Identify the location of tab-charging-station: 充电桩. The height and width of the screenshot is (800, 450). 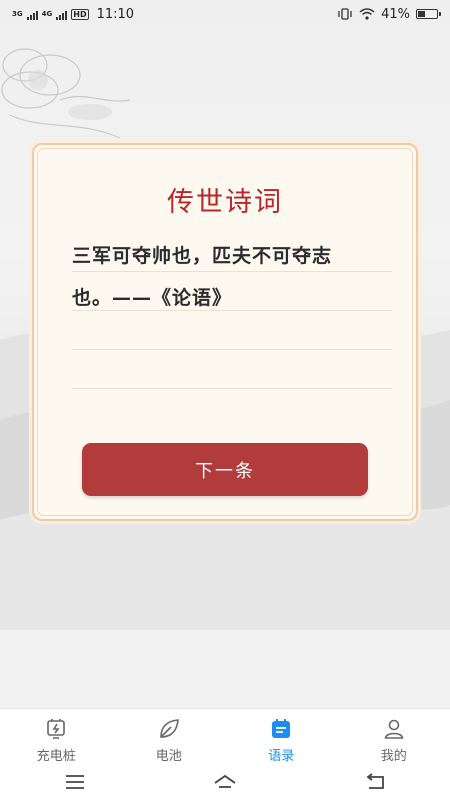
(56, 736).